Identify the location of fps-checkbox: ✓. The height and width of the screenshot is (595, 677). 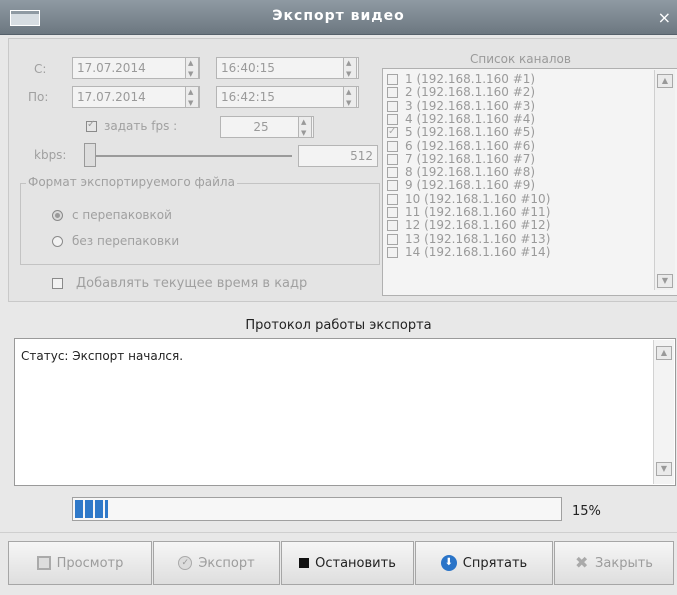
(91, 125).